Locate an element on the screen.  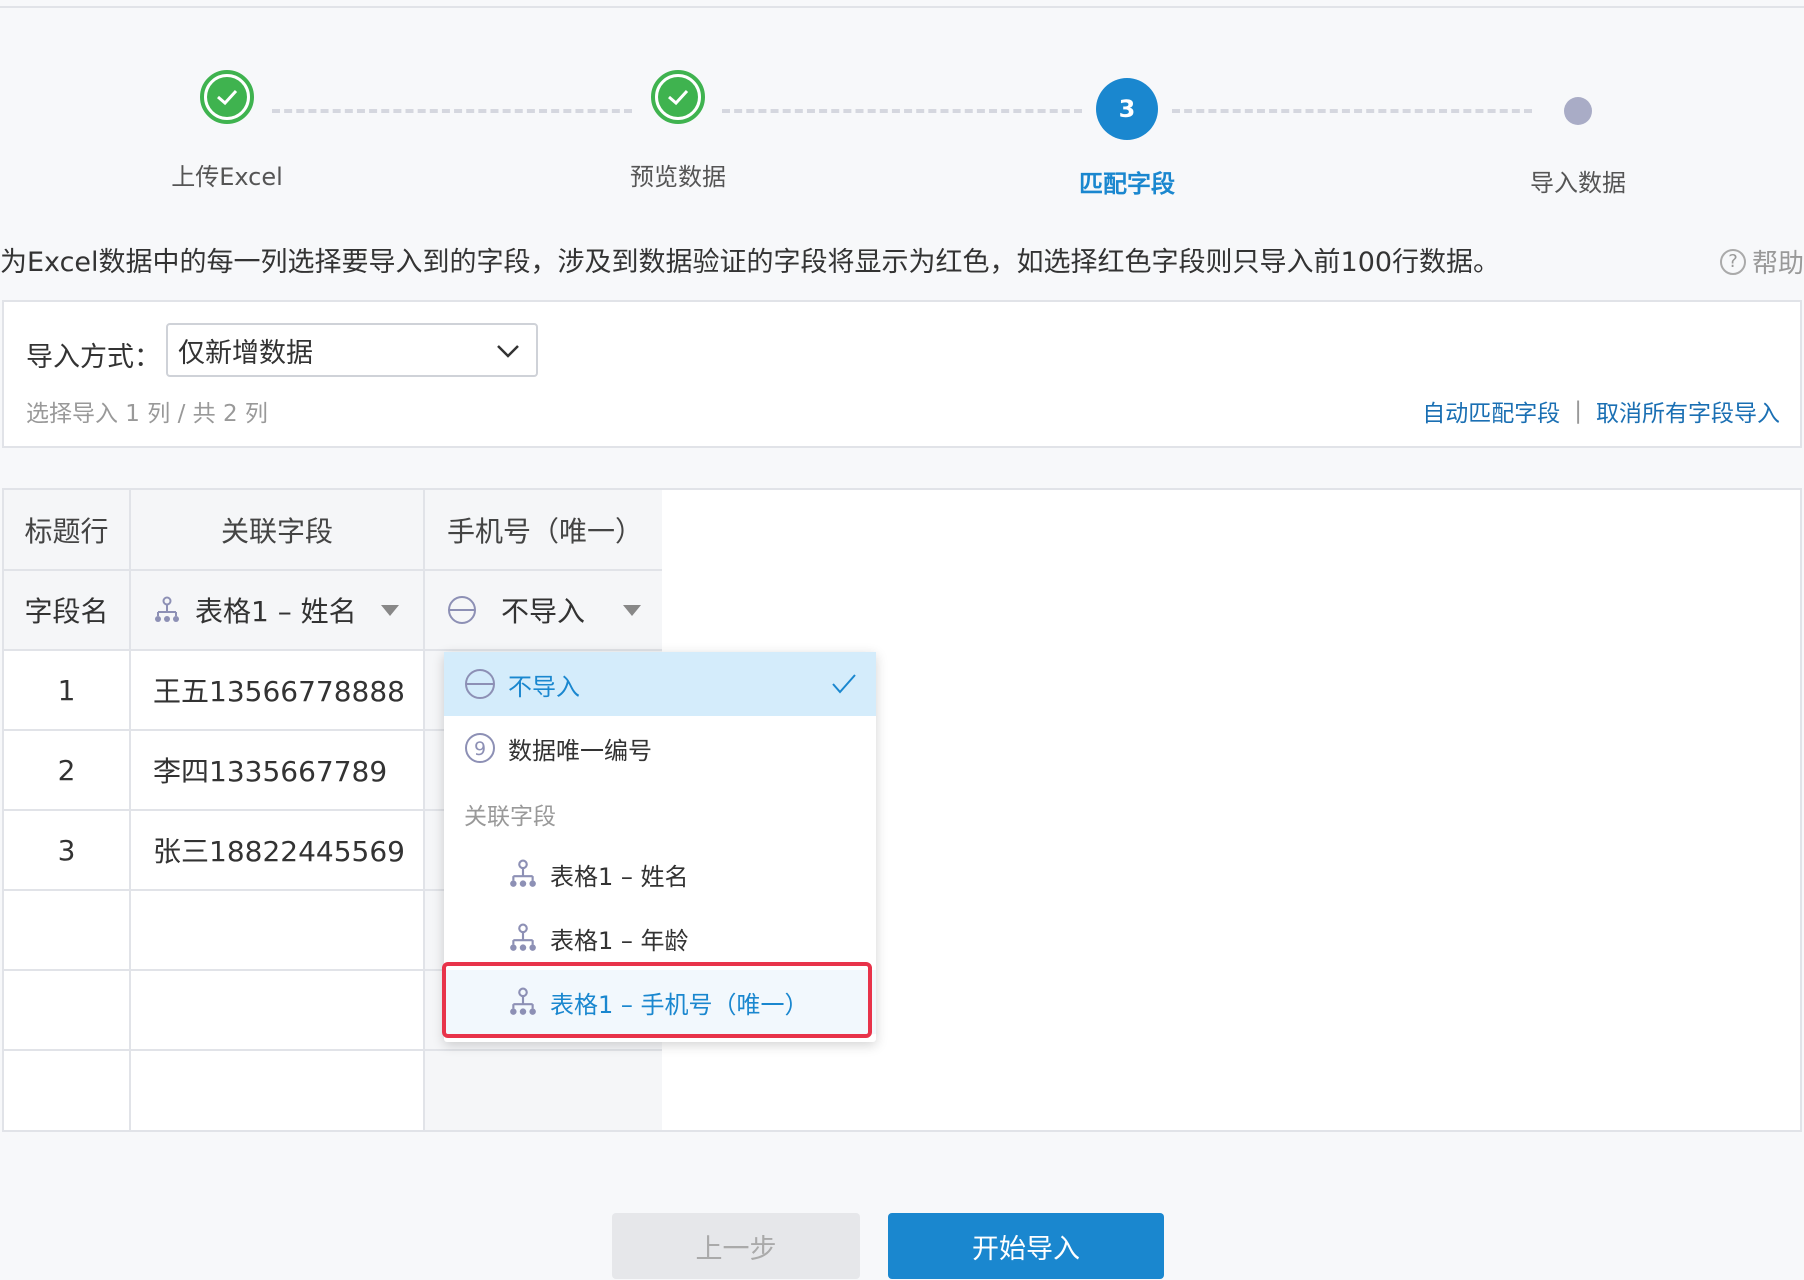
help-icon: ? is located at coordinates (1732, 261).